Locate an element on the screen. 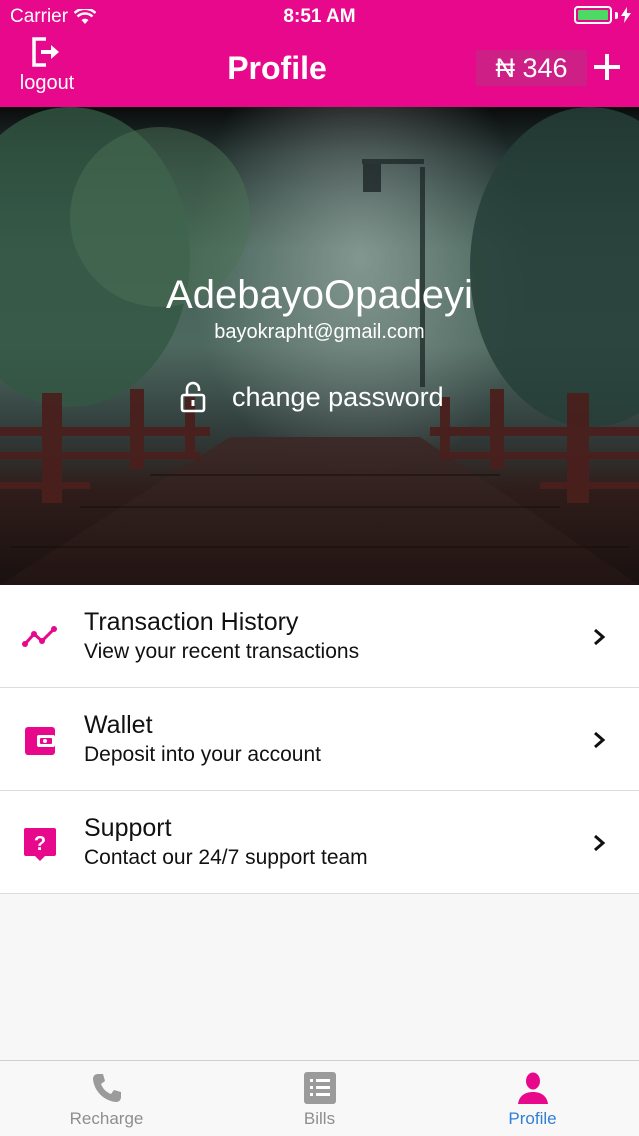 The height and width of the screenshot is (1136, 639). top-bar: Carrier 8:51 AM logout Profile ₦ 346 is located at coordinates (319, 53).